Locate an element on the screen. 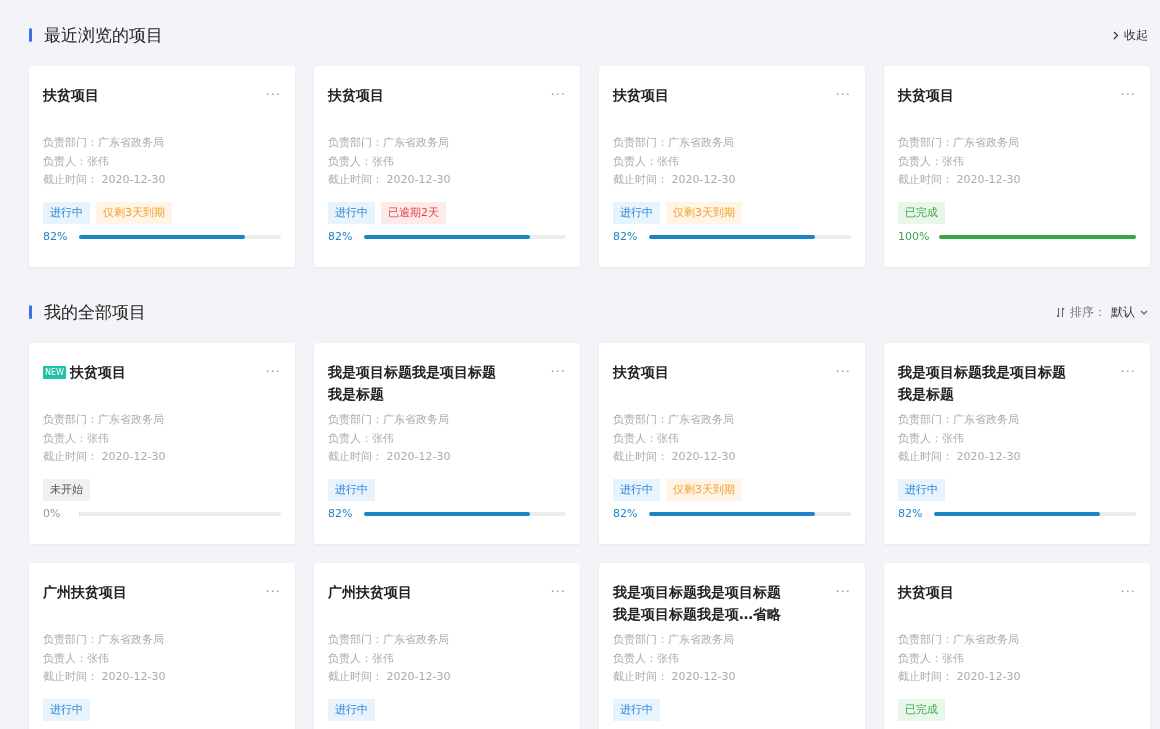  sort-icon is located at coordinates (1060, 312).